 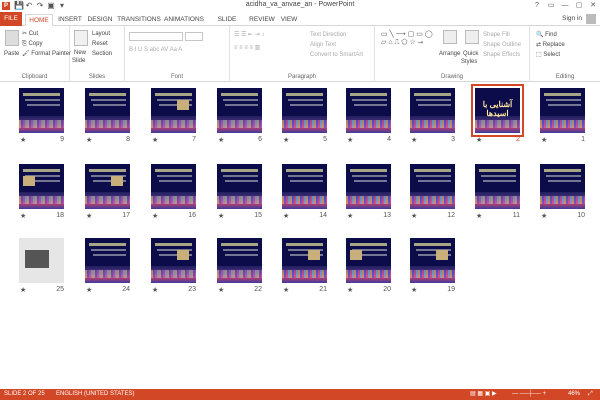 What do you see at coordinates (323, 45) in the screenshot?
I see `align-text-button: Align Text` at bounding box center [323, 45].